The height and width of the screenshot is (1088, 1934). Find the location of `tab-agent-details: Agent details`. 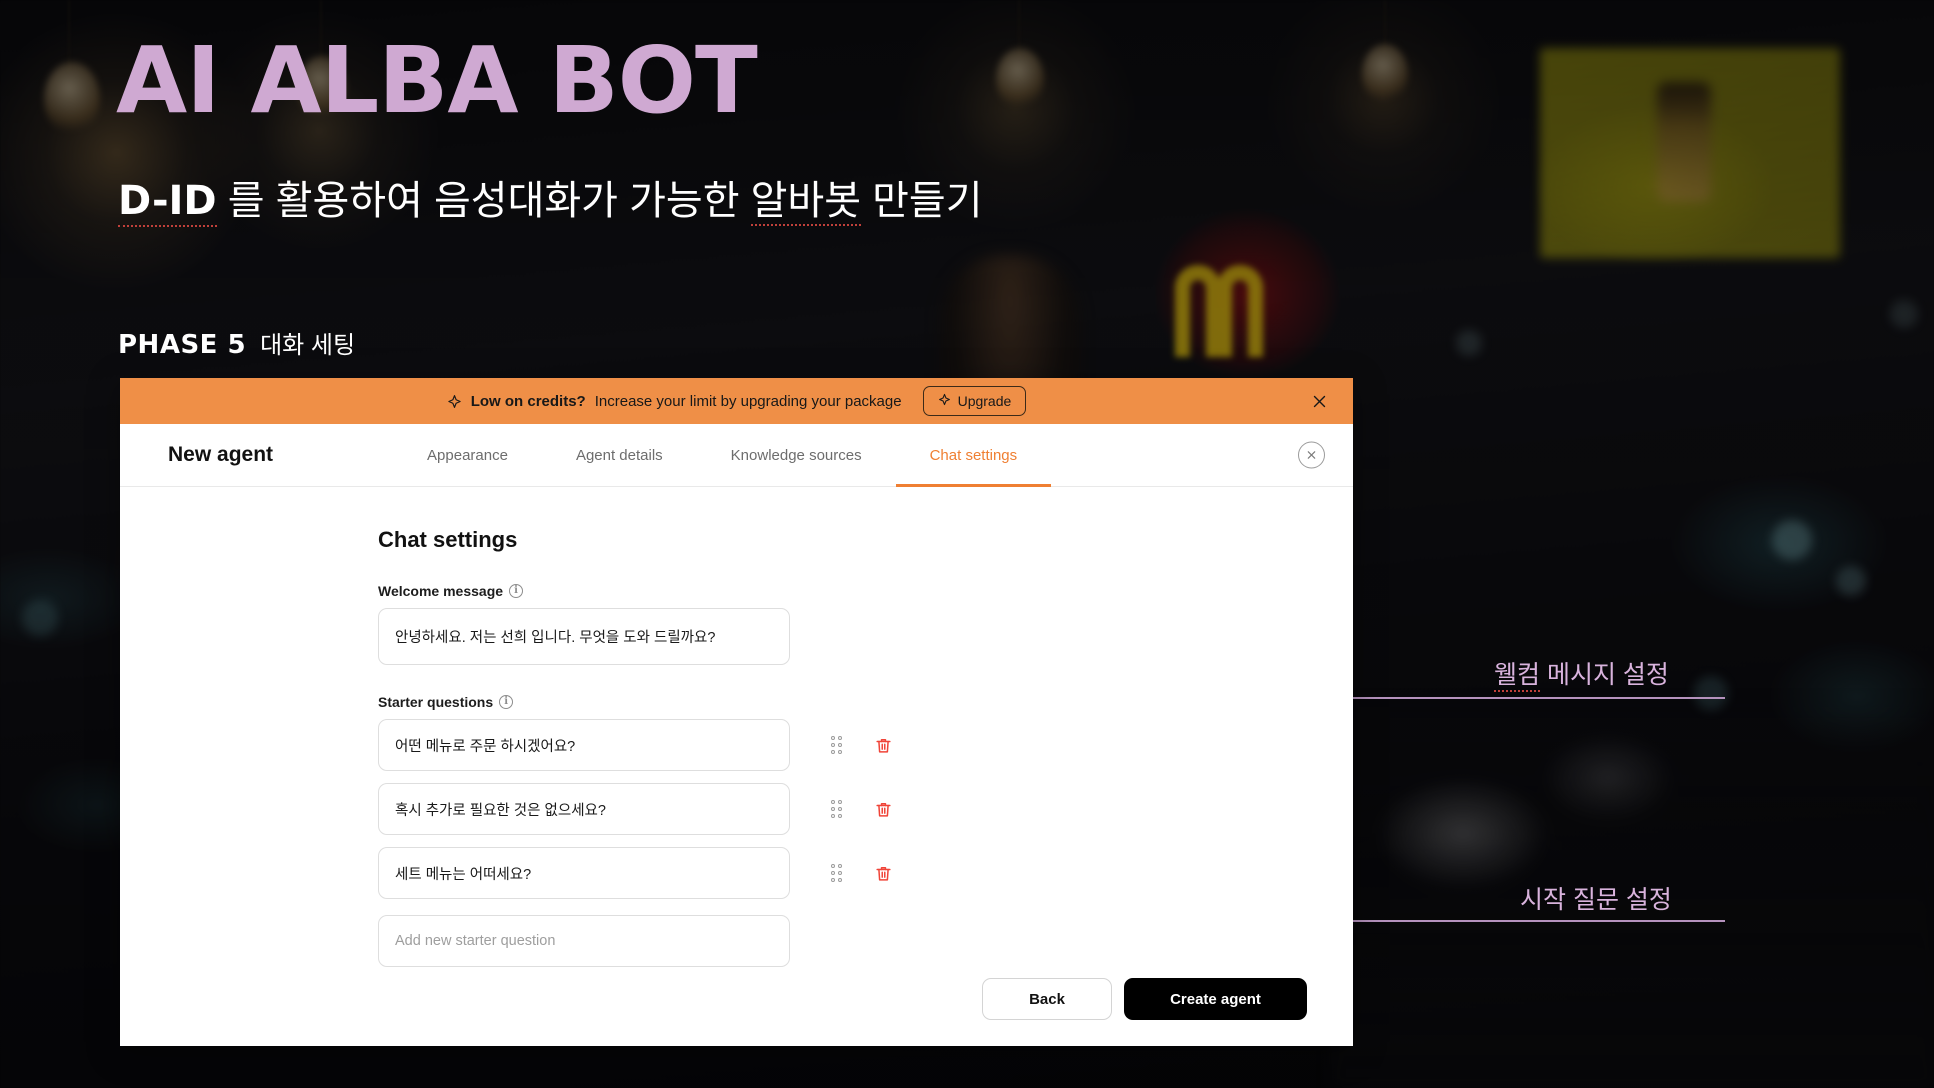

tab-agent-details: Agent details is located at coordinates (619, 455).